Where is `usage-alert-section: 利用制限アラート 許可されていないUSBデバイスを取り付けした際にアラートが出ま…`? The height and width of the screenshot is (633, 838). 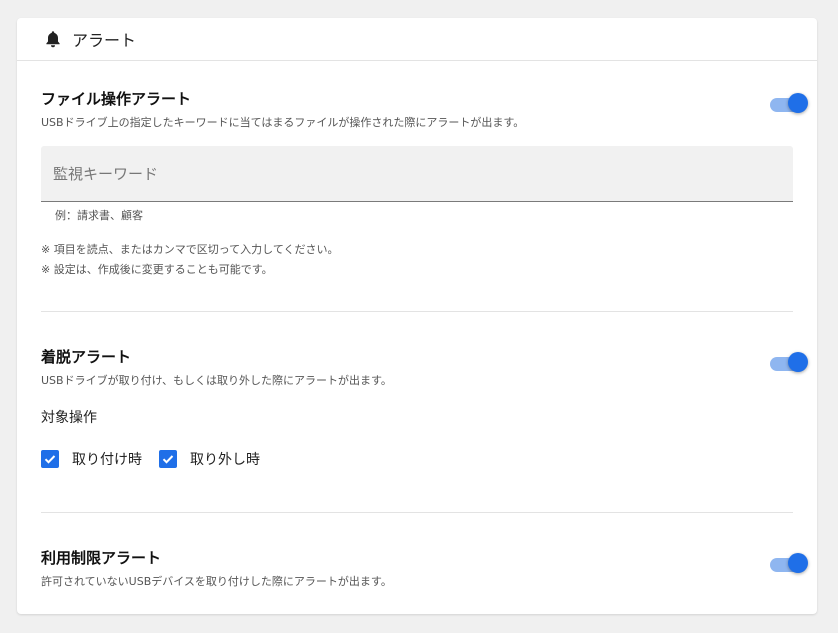 usage-alert-section: 利用制限アラート 許可されていないUSBデバイスを取り付けした際にアラートが出ま… is located at coordinates (417, 568).